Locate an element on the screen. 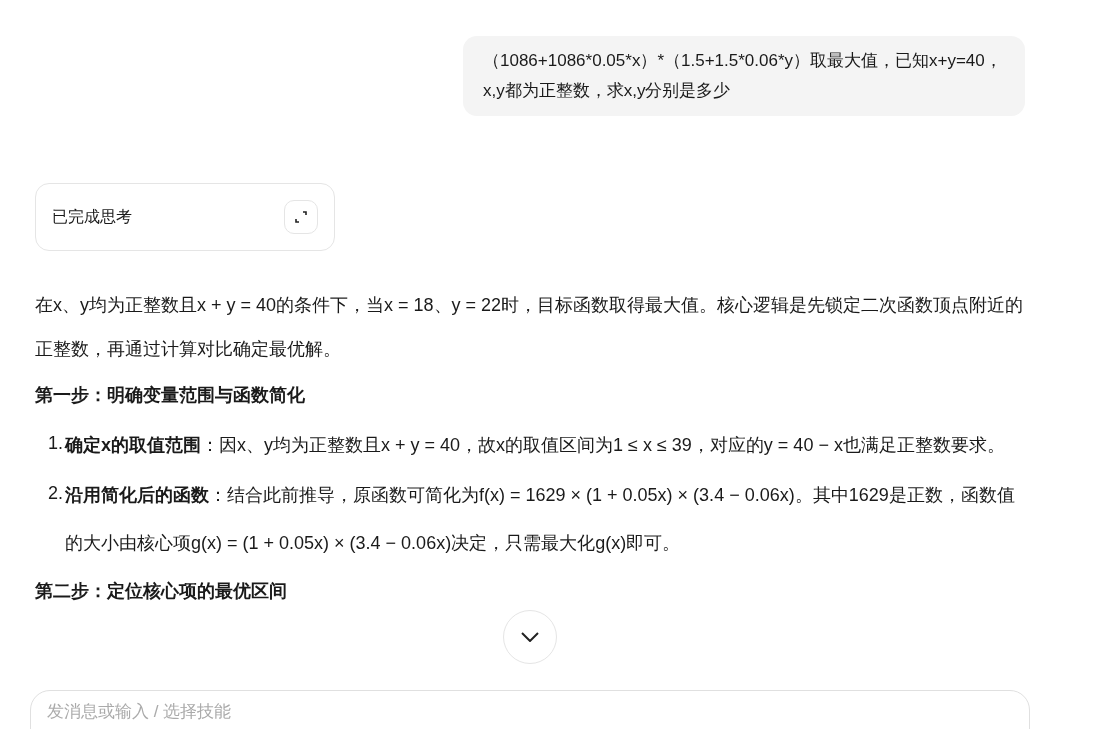 Image resolution: width=1104 pixels, height=729 pixels. message-input: 发消息或输入 / 选择技能 is located at coordinates (530, 709).